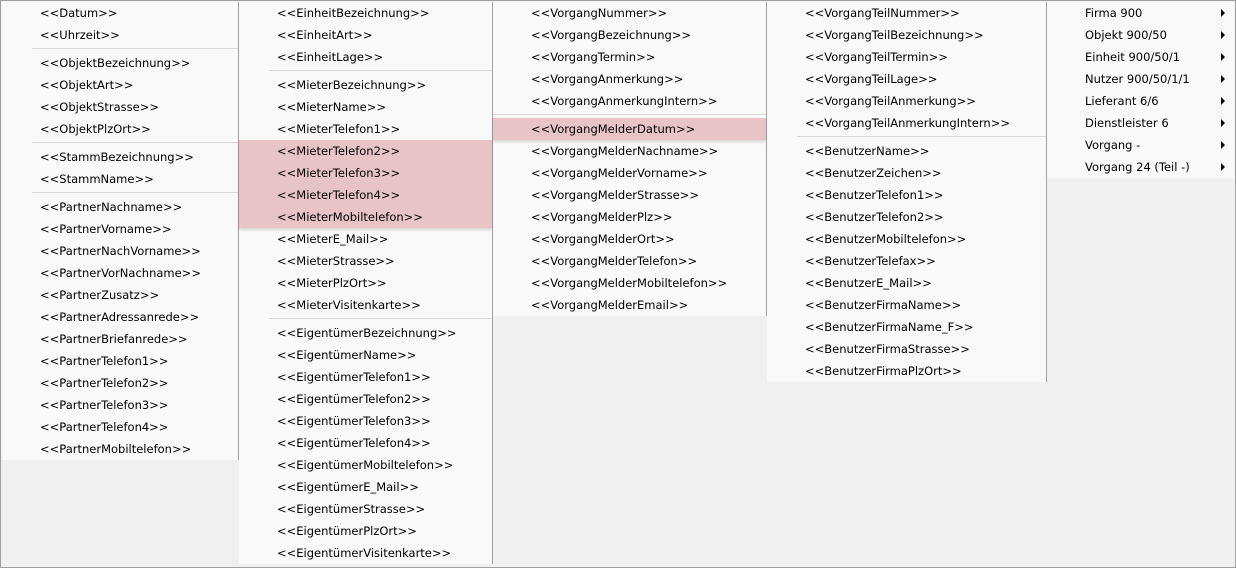  I want to click on menu-item: <<VorgangMelderDatum>>, so click(629, 129).